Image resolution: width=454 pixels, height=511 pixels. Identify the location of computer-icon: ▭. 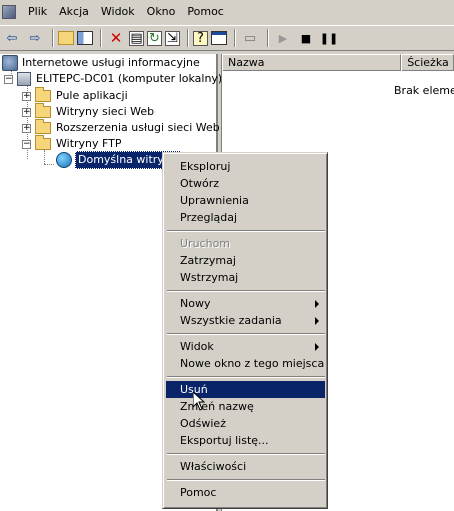
(250, 38).